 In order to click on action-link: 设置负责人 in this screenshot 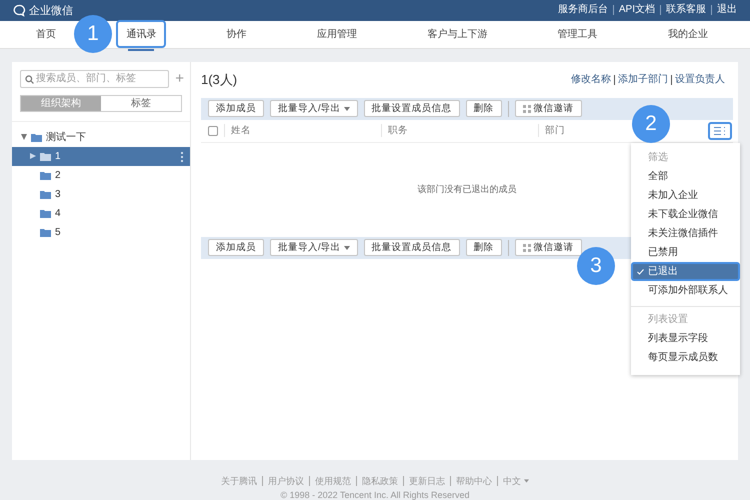, I will do `click(699, 79)`.